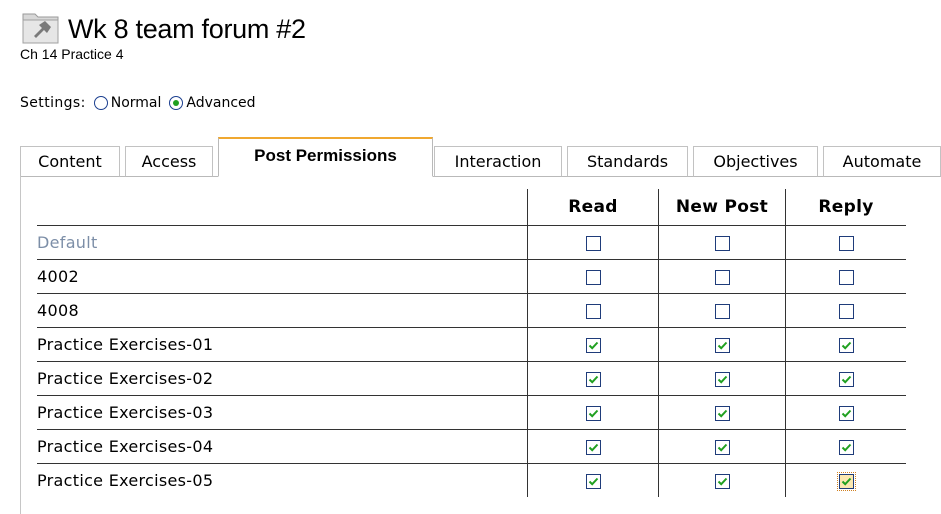  Describe the element at coordinates (282, 242) in the screenshot. I see `group-name: Default` at that location.